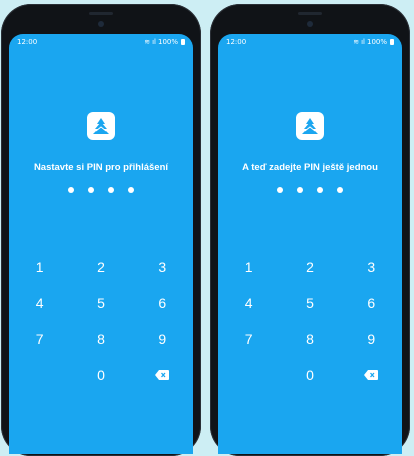  I want to click on pin-prompt: Nastavte si PIN pro přihlášení, so click(101, 167).